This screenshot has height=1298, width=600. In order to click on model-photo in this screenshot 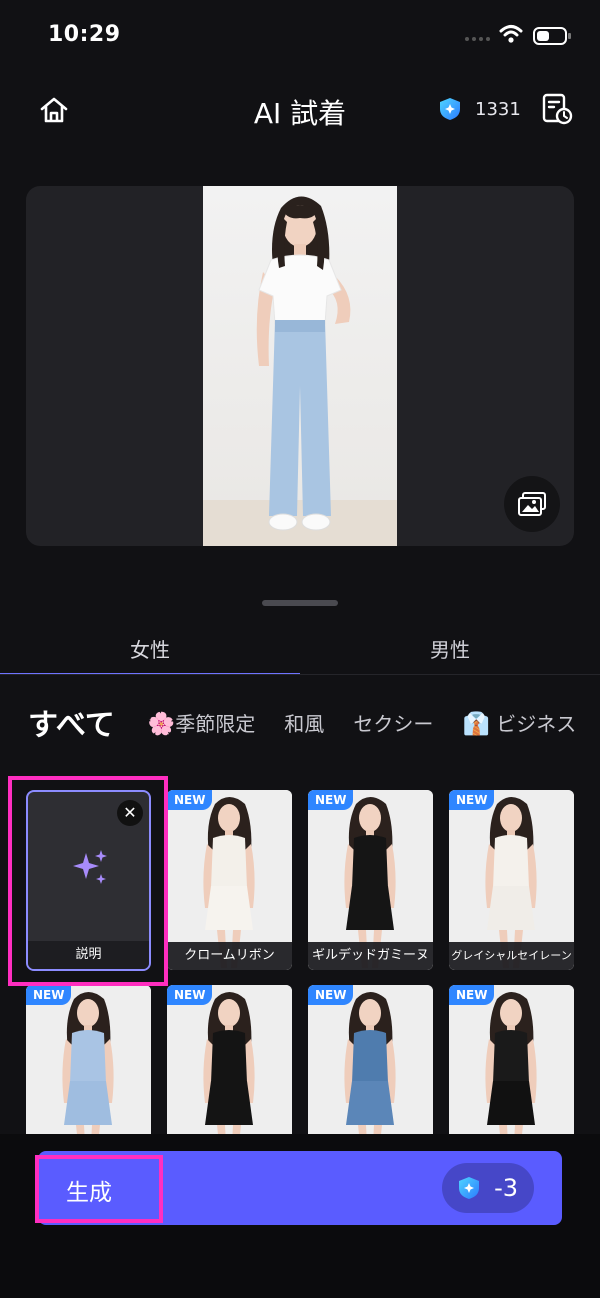, I will do `click(300, 366)`.